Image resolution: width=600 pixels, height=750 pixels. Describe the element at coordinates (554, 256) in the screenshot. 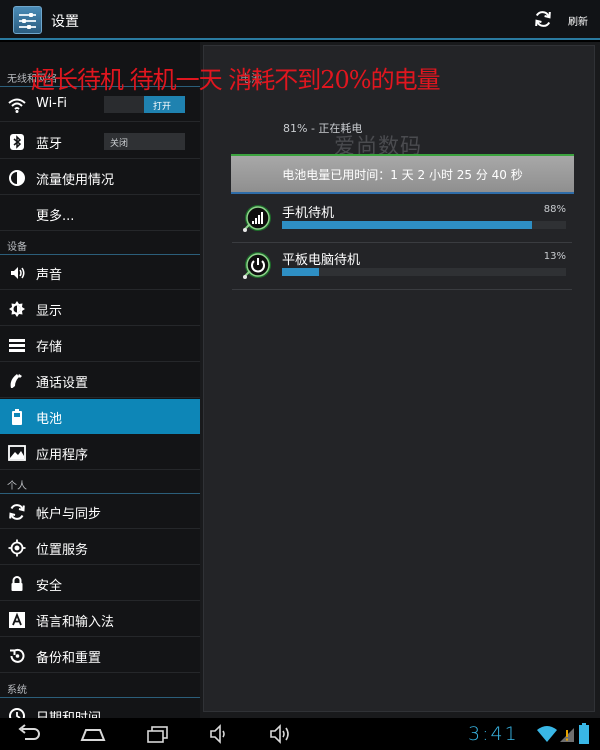

I see `entry-percent: 13%` at that location.